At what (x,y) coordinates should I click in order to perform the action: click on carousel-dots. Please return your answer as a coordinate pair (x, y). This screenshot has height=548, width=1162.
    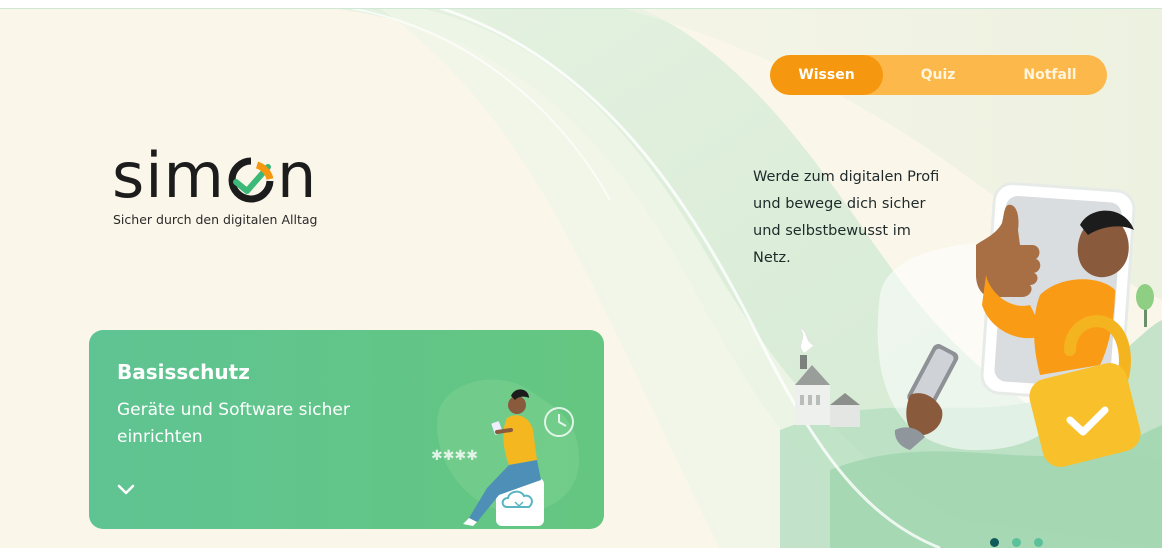
    Looking at the image, I should click on (1016, 542).